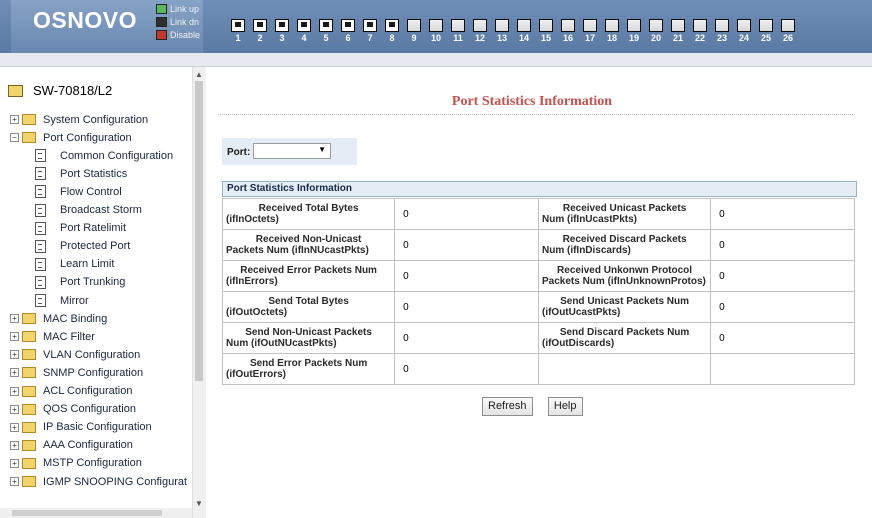 Image resolution: width=872 pixels, height=518 pixels. What do you see at coordinates (73, 409) in the screenshot?
I see `sidebar-item-qos-configuration: + QOS Configuration` at bounding box center [73, 409].